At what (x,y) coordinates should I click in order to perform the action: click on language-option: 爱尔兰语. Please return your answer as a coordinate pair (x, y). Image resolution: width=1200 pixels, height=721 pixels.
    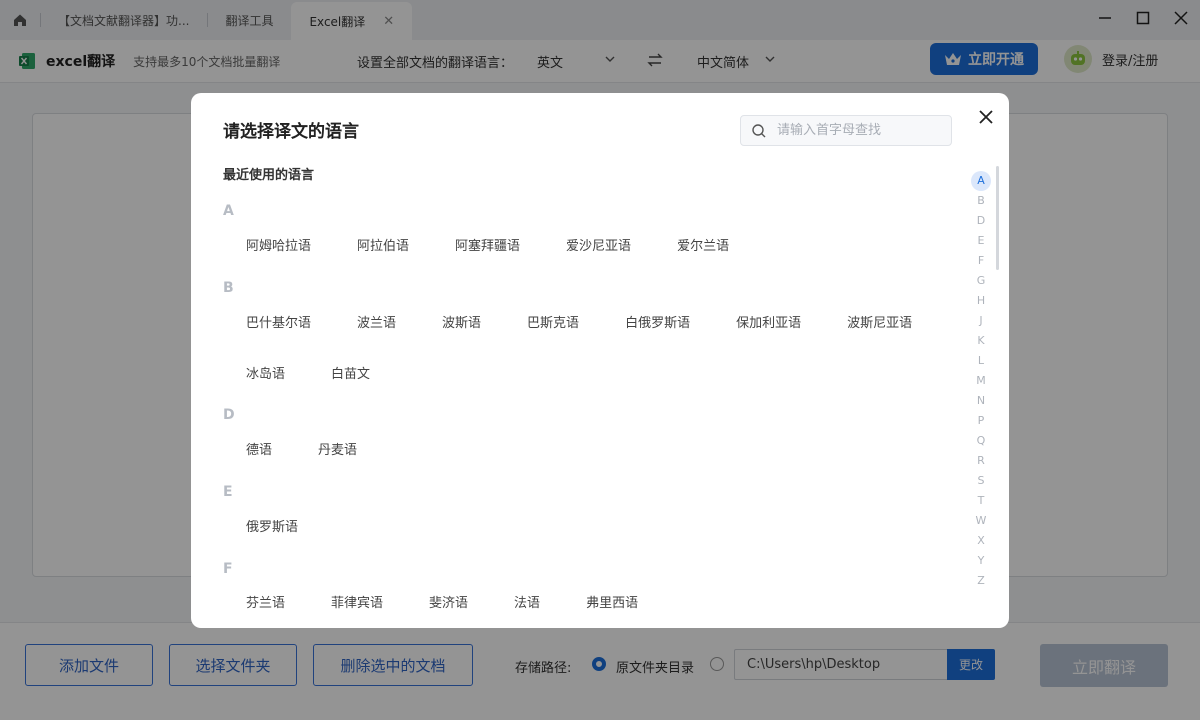
    Looking at the image, I should click on (703, 244).